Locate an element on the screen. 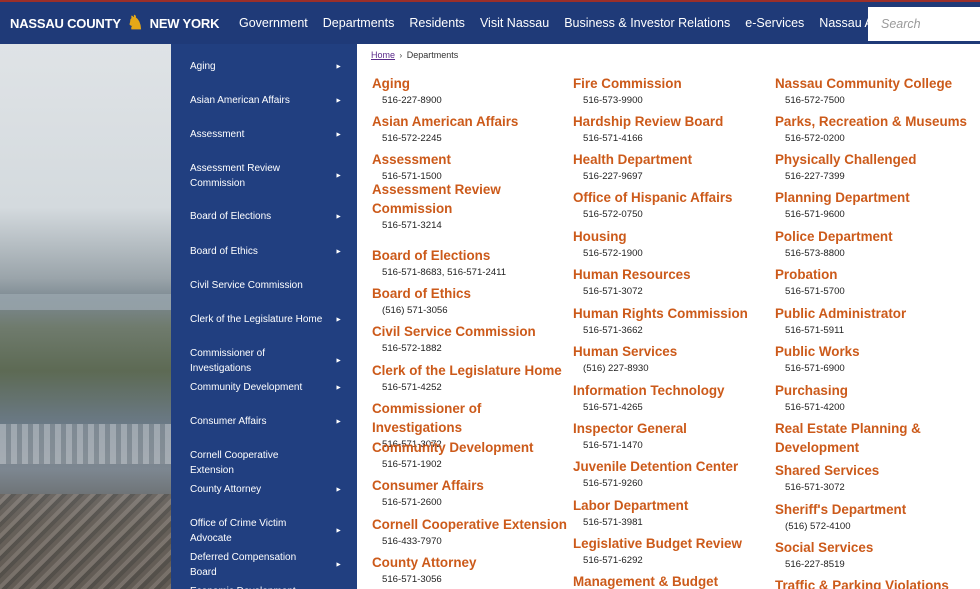  nav-link-2: Residents is located at coordinates (437, 23).